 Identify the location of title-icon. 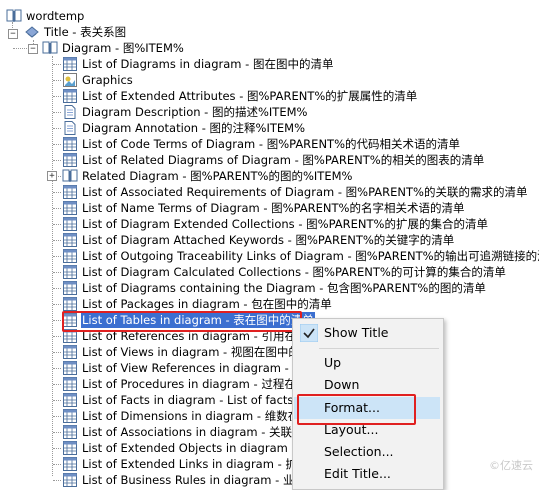
(32, 32).